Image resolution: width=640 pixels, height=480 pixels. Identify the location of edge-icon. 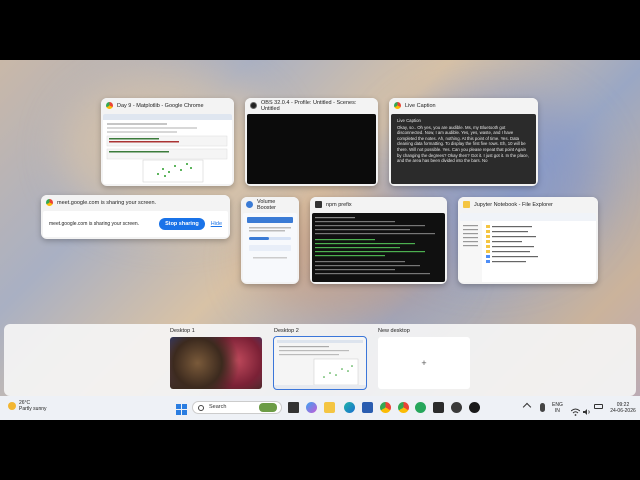
(349, 407).